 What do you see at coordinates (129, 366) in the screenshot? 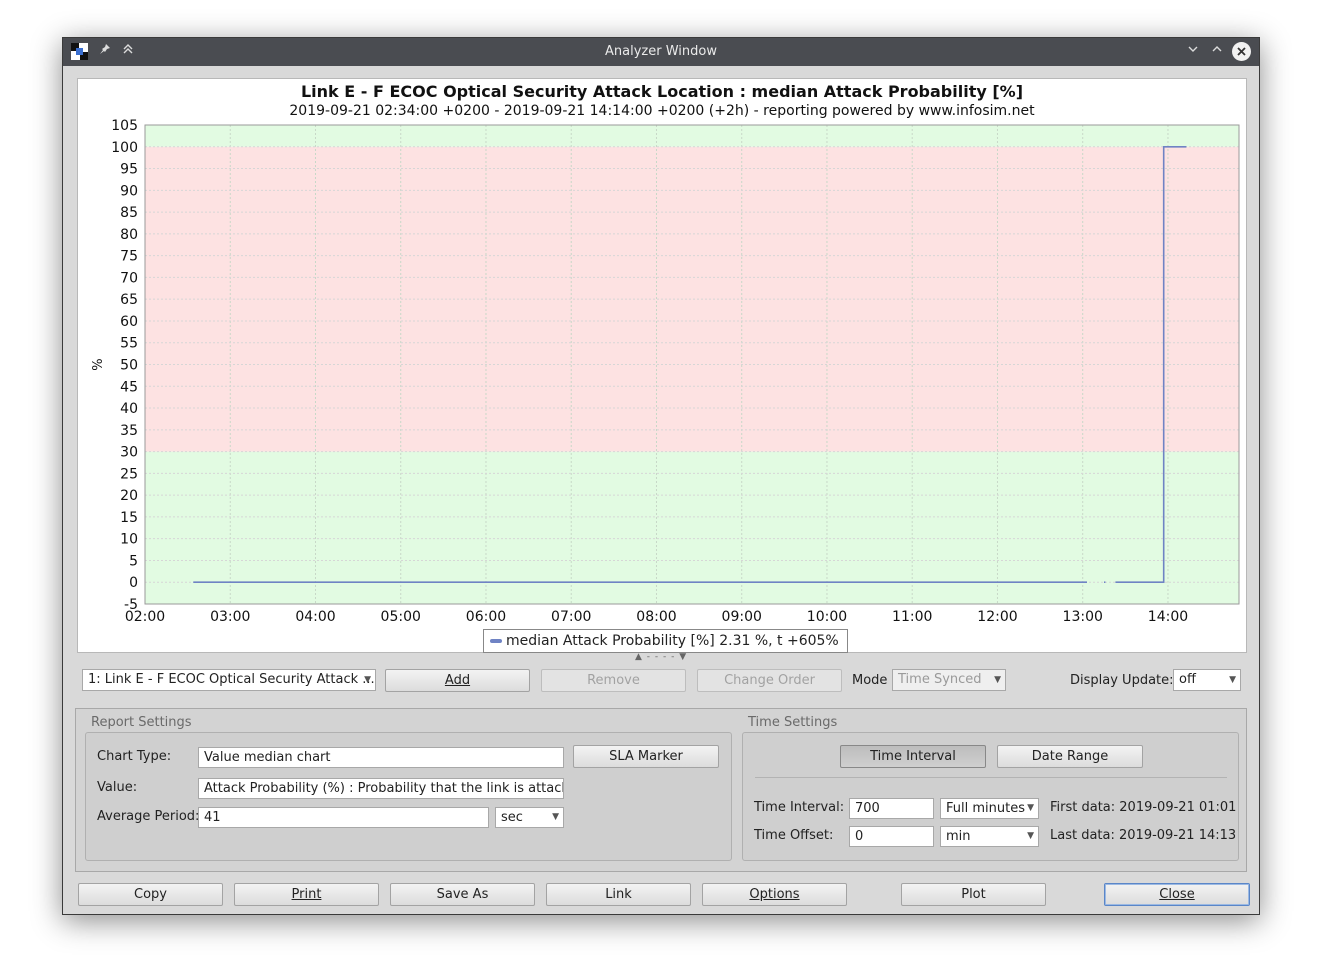
I see `y-tick-label: 50` at bounding box center [129, 366].